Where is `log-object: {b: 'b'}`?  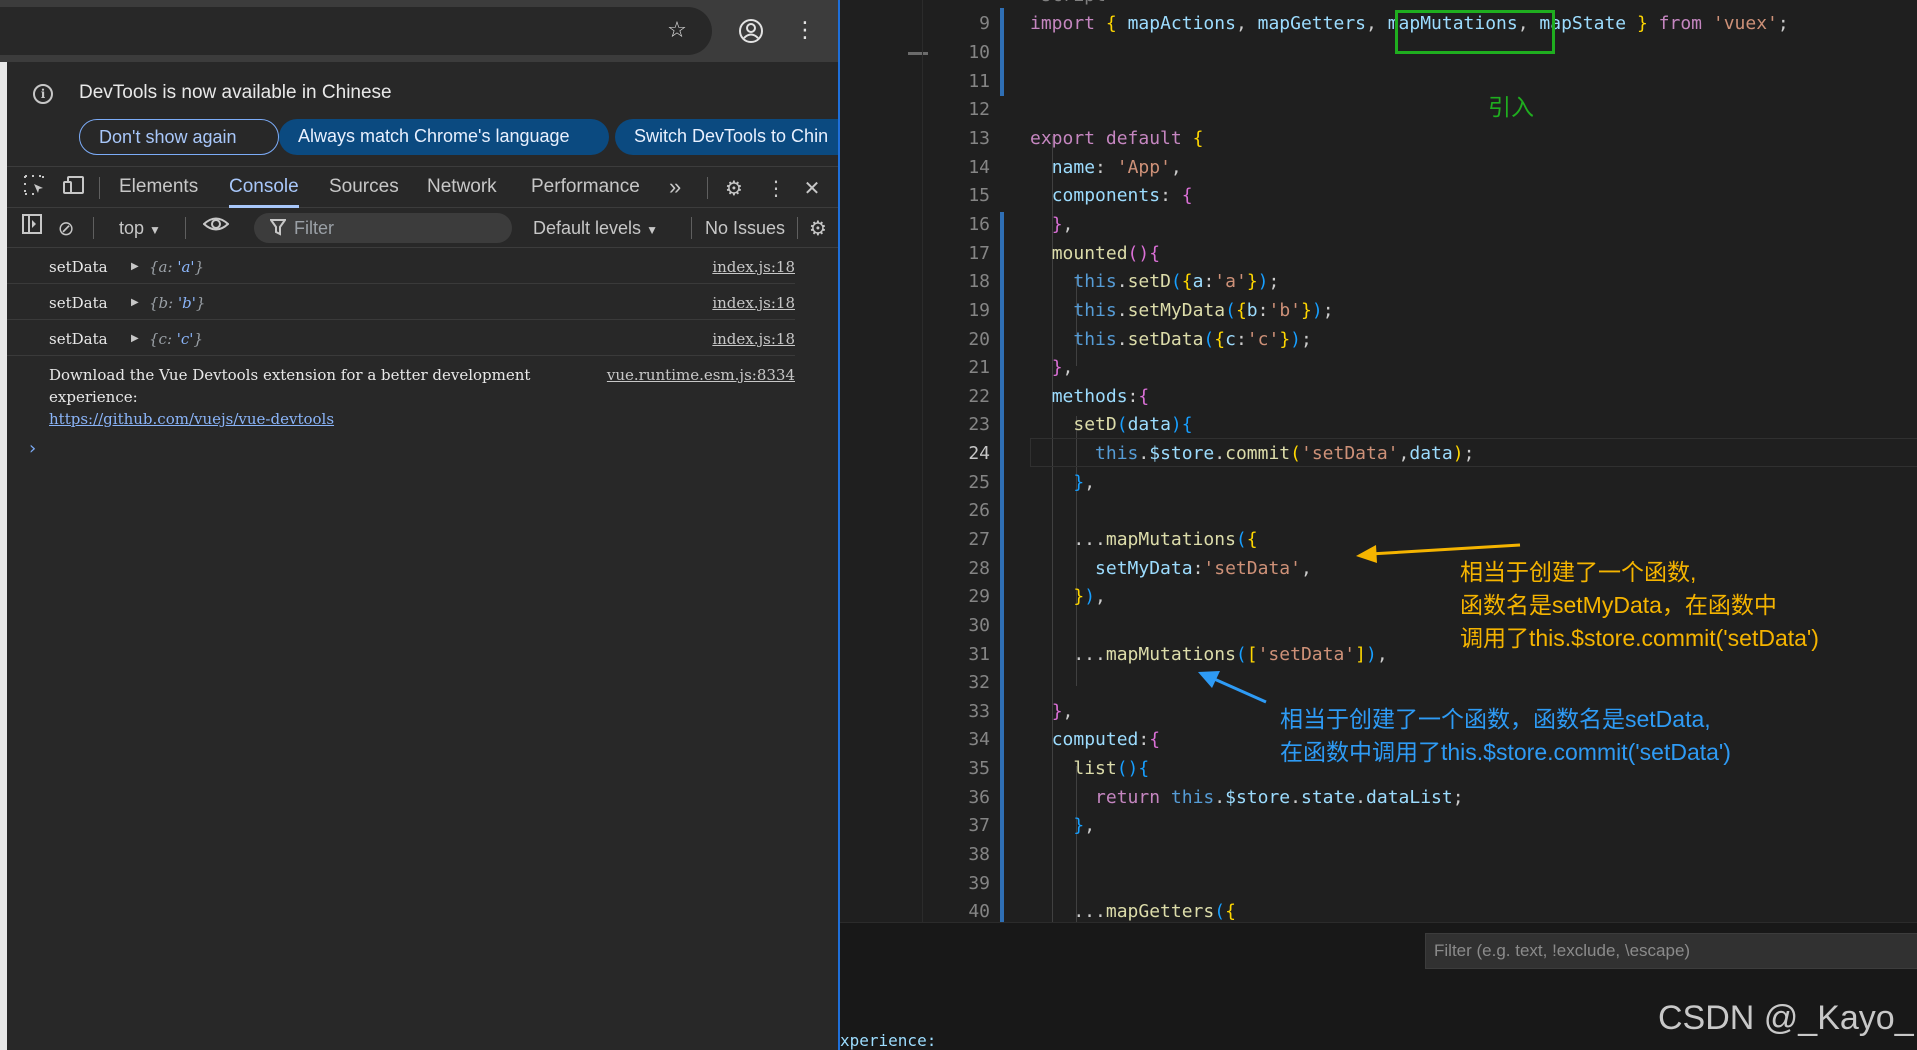
log-object: {b: 'b'} is located at coordinates (177, 303).